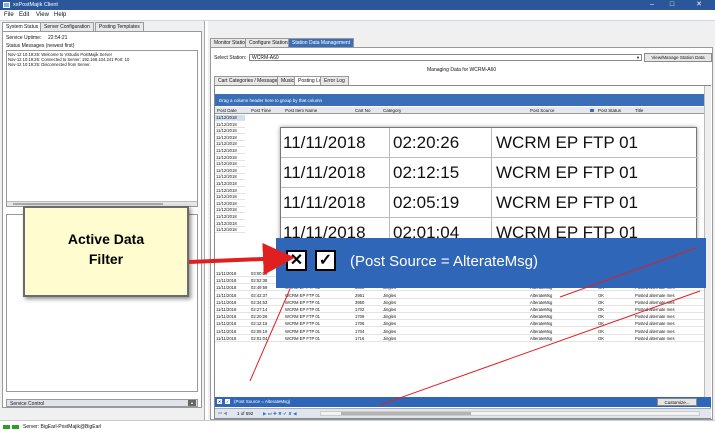 The height and width of the screenshot is (433, 715). What do you see at coordinates (241, 258) in the screenshot?
I see `arrow-icon` at bounding box center [241, 258].